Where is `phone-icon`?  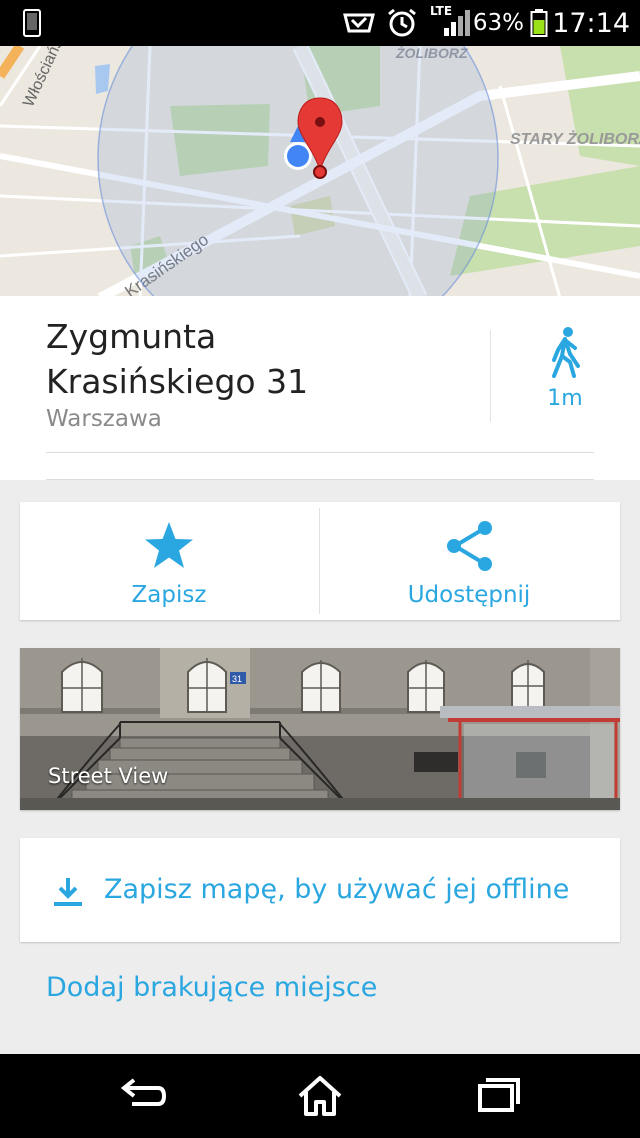
phone-icon is located at coordinates (32, 23).